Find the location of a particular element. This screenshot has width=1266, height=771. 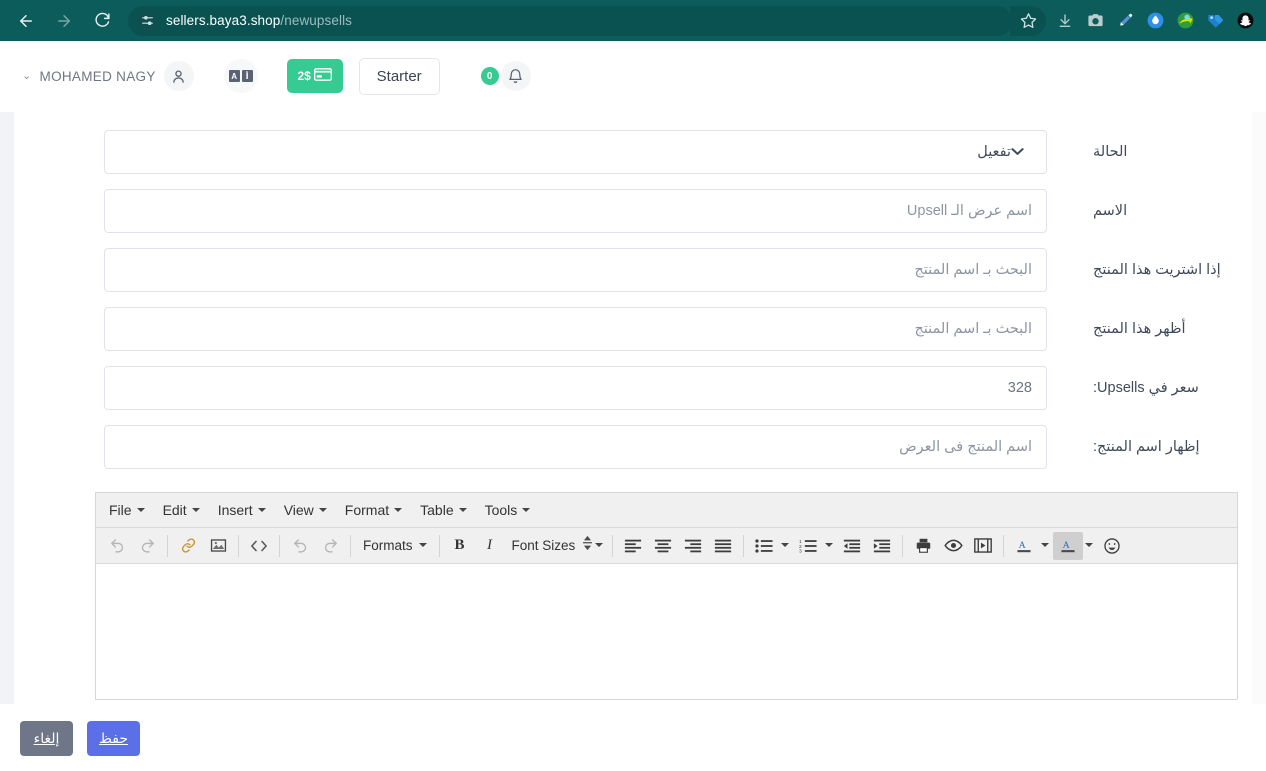

undo-icon is located at coordinates (117, 546).